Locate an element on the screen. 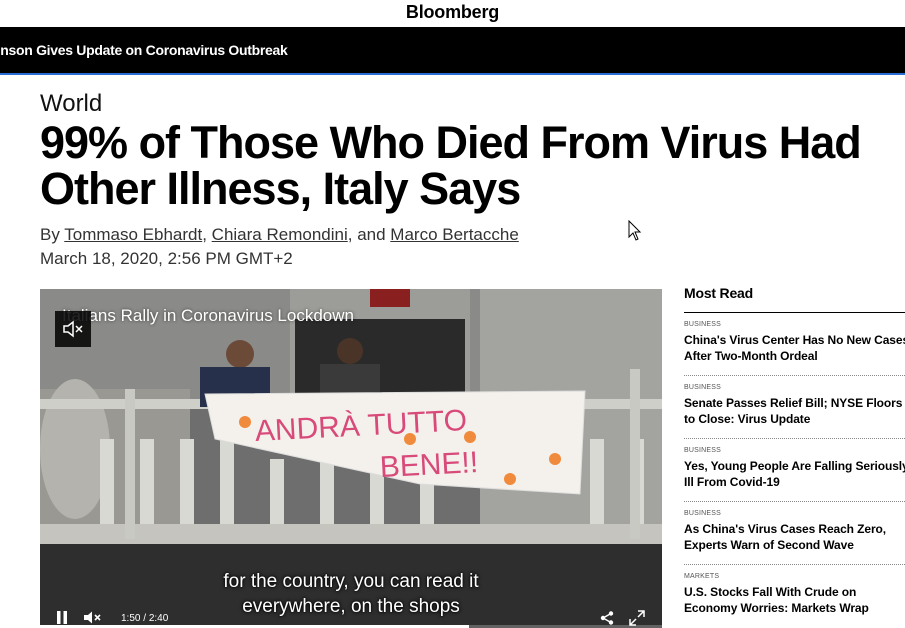 The width and height of the screenshot is (905, 628). headline-line-2: Other Illness, Italy Says is located at coordinates (280, 188).